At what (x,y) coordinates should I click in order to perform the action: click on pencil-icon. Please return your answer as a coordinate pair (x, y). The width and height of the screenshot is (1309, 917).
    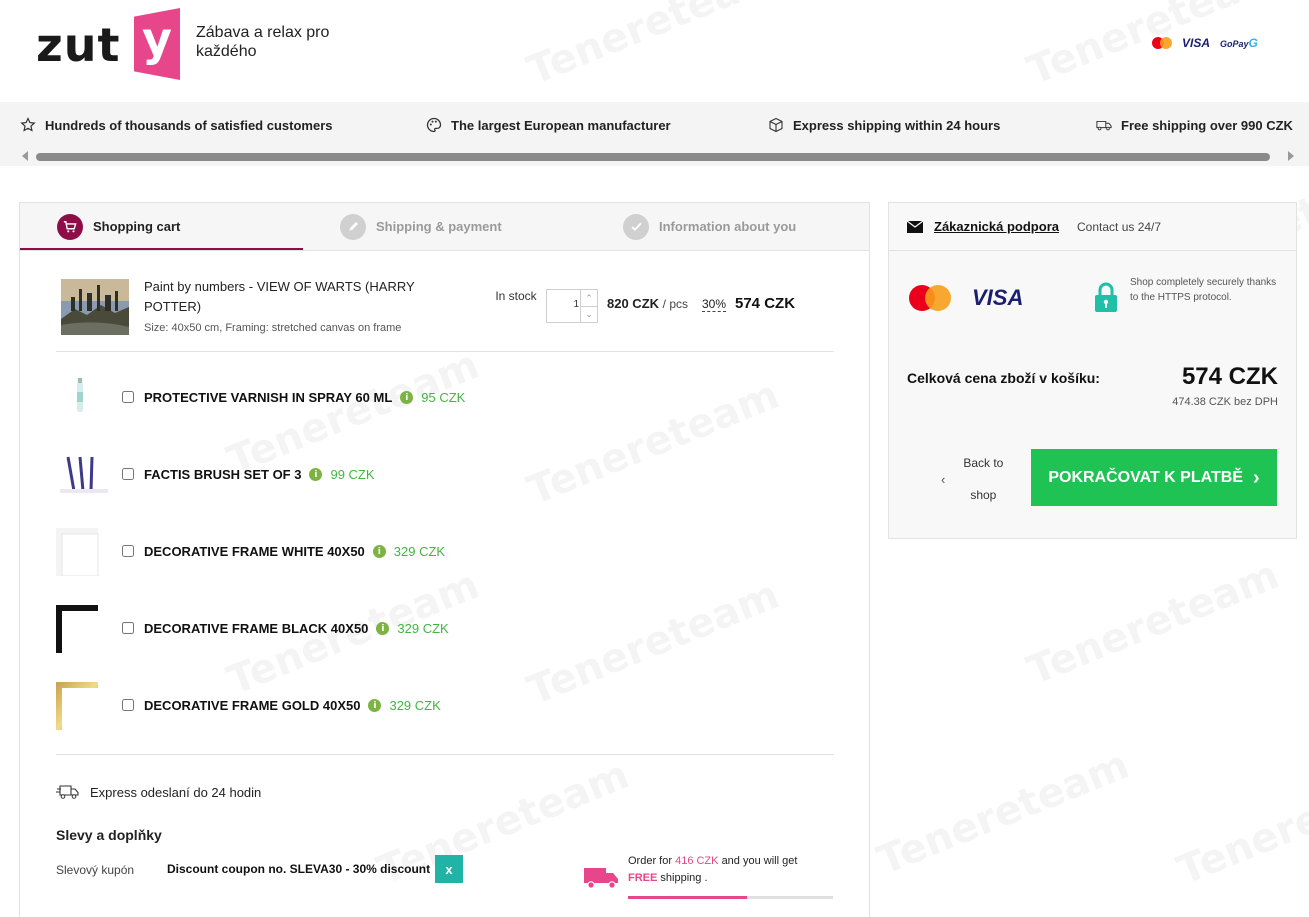
    Looking at the image, I should click on (353, 226).